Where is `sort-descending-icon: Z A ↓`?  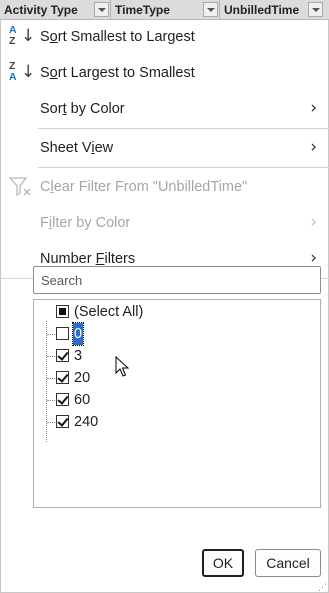 sort-descending-icon: Z A ↓ is located at coordinates (22, 71).